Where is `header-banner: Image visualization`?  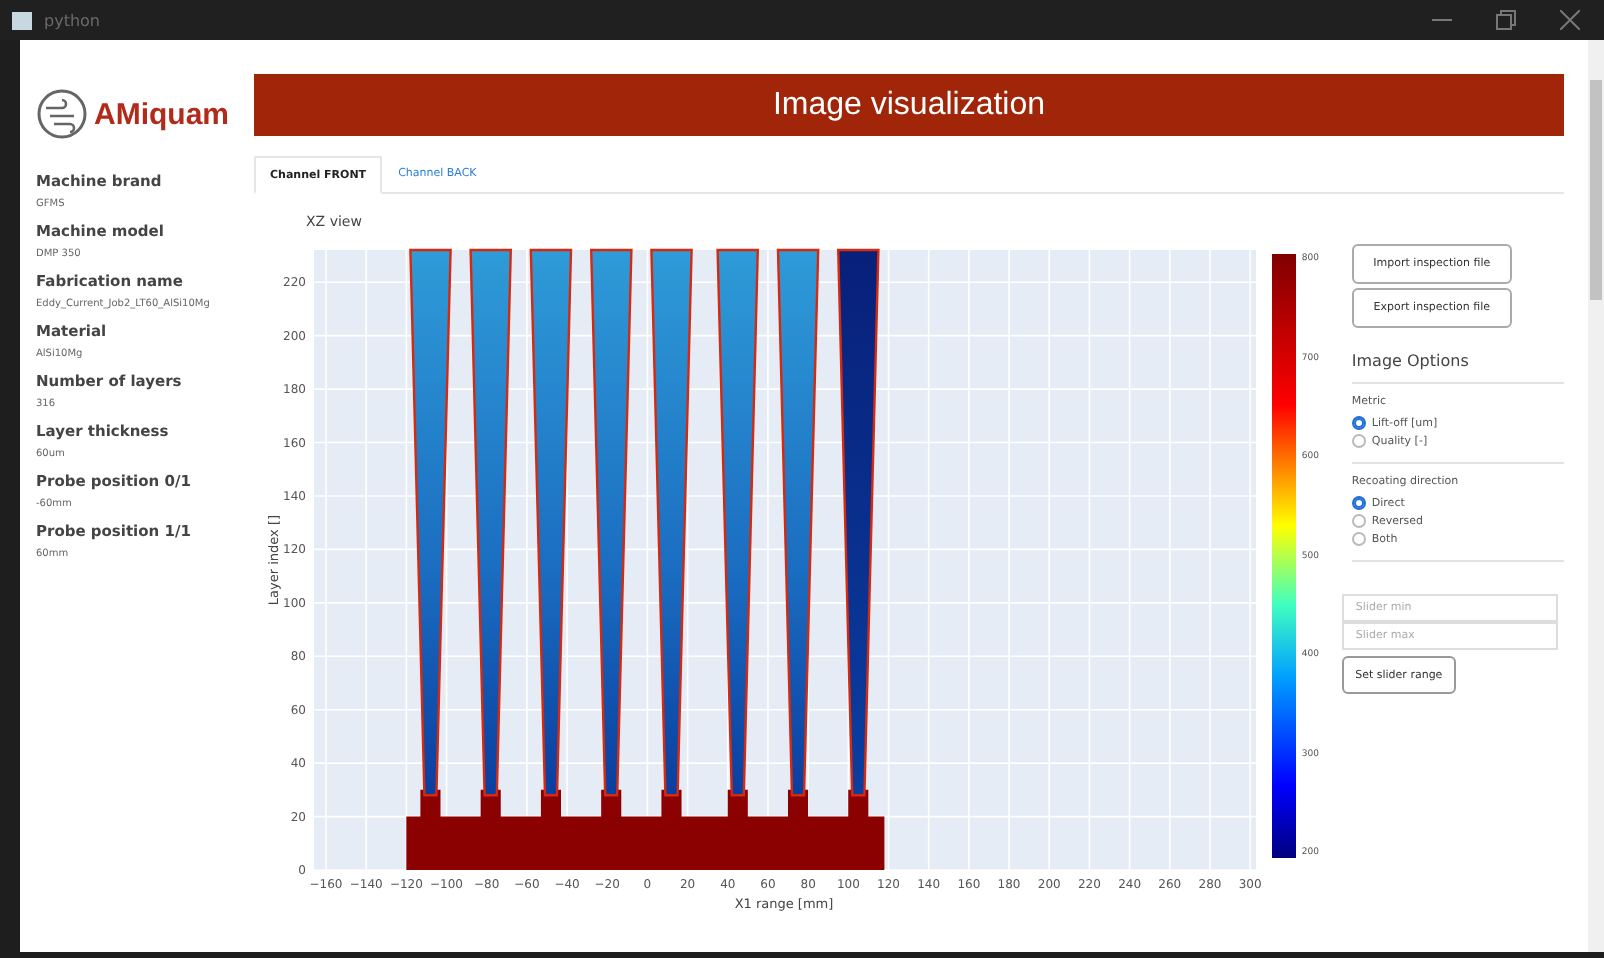
header-banner: Image visualization is located at coordinates (909, 105).